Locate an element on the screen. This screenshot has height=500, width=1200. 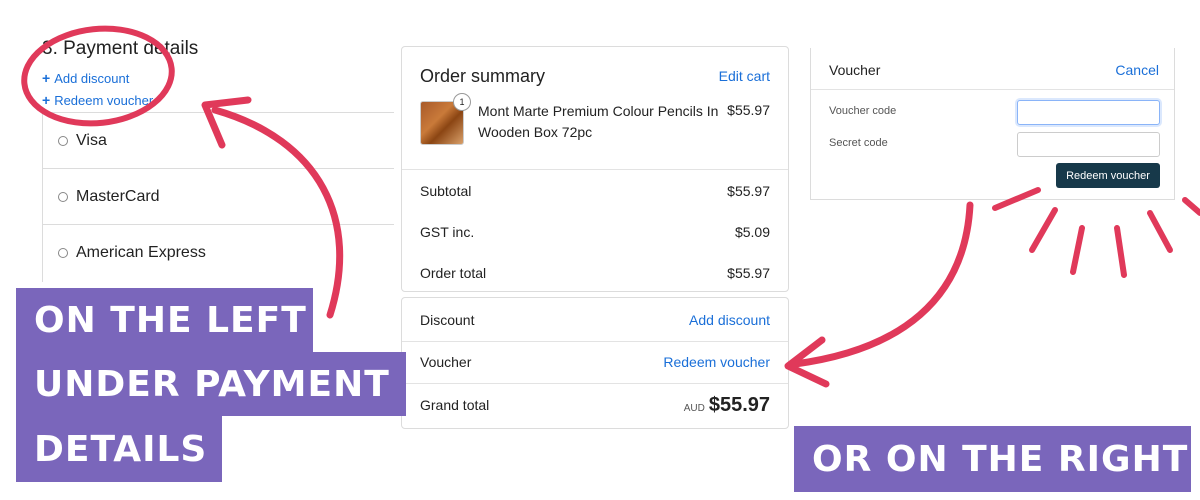
currency-code: AUD is located at coordinates (694, 408).